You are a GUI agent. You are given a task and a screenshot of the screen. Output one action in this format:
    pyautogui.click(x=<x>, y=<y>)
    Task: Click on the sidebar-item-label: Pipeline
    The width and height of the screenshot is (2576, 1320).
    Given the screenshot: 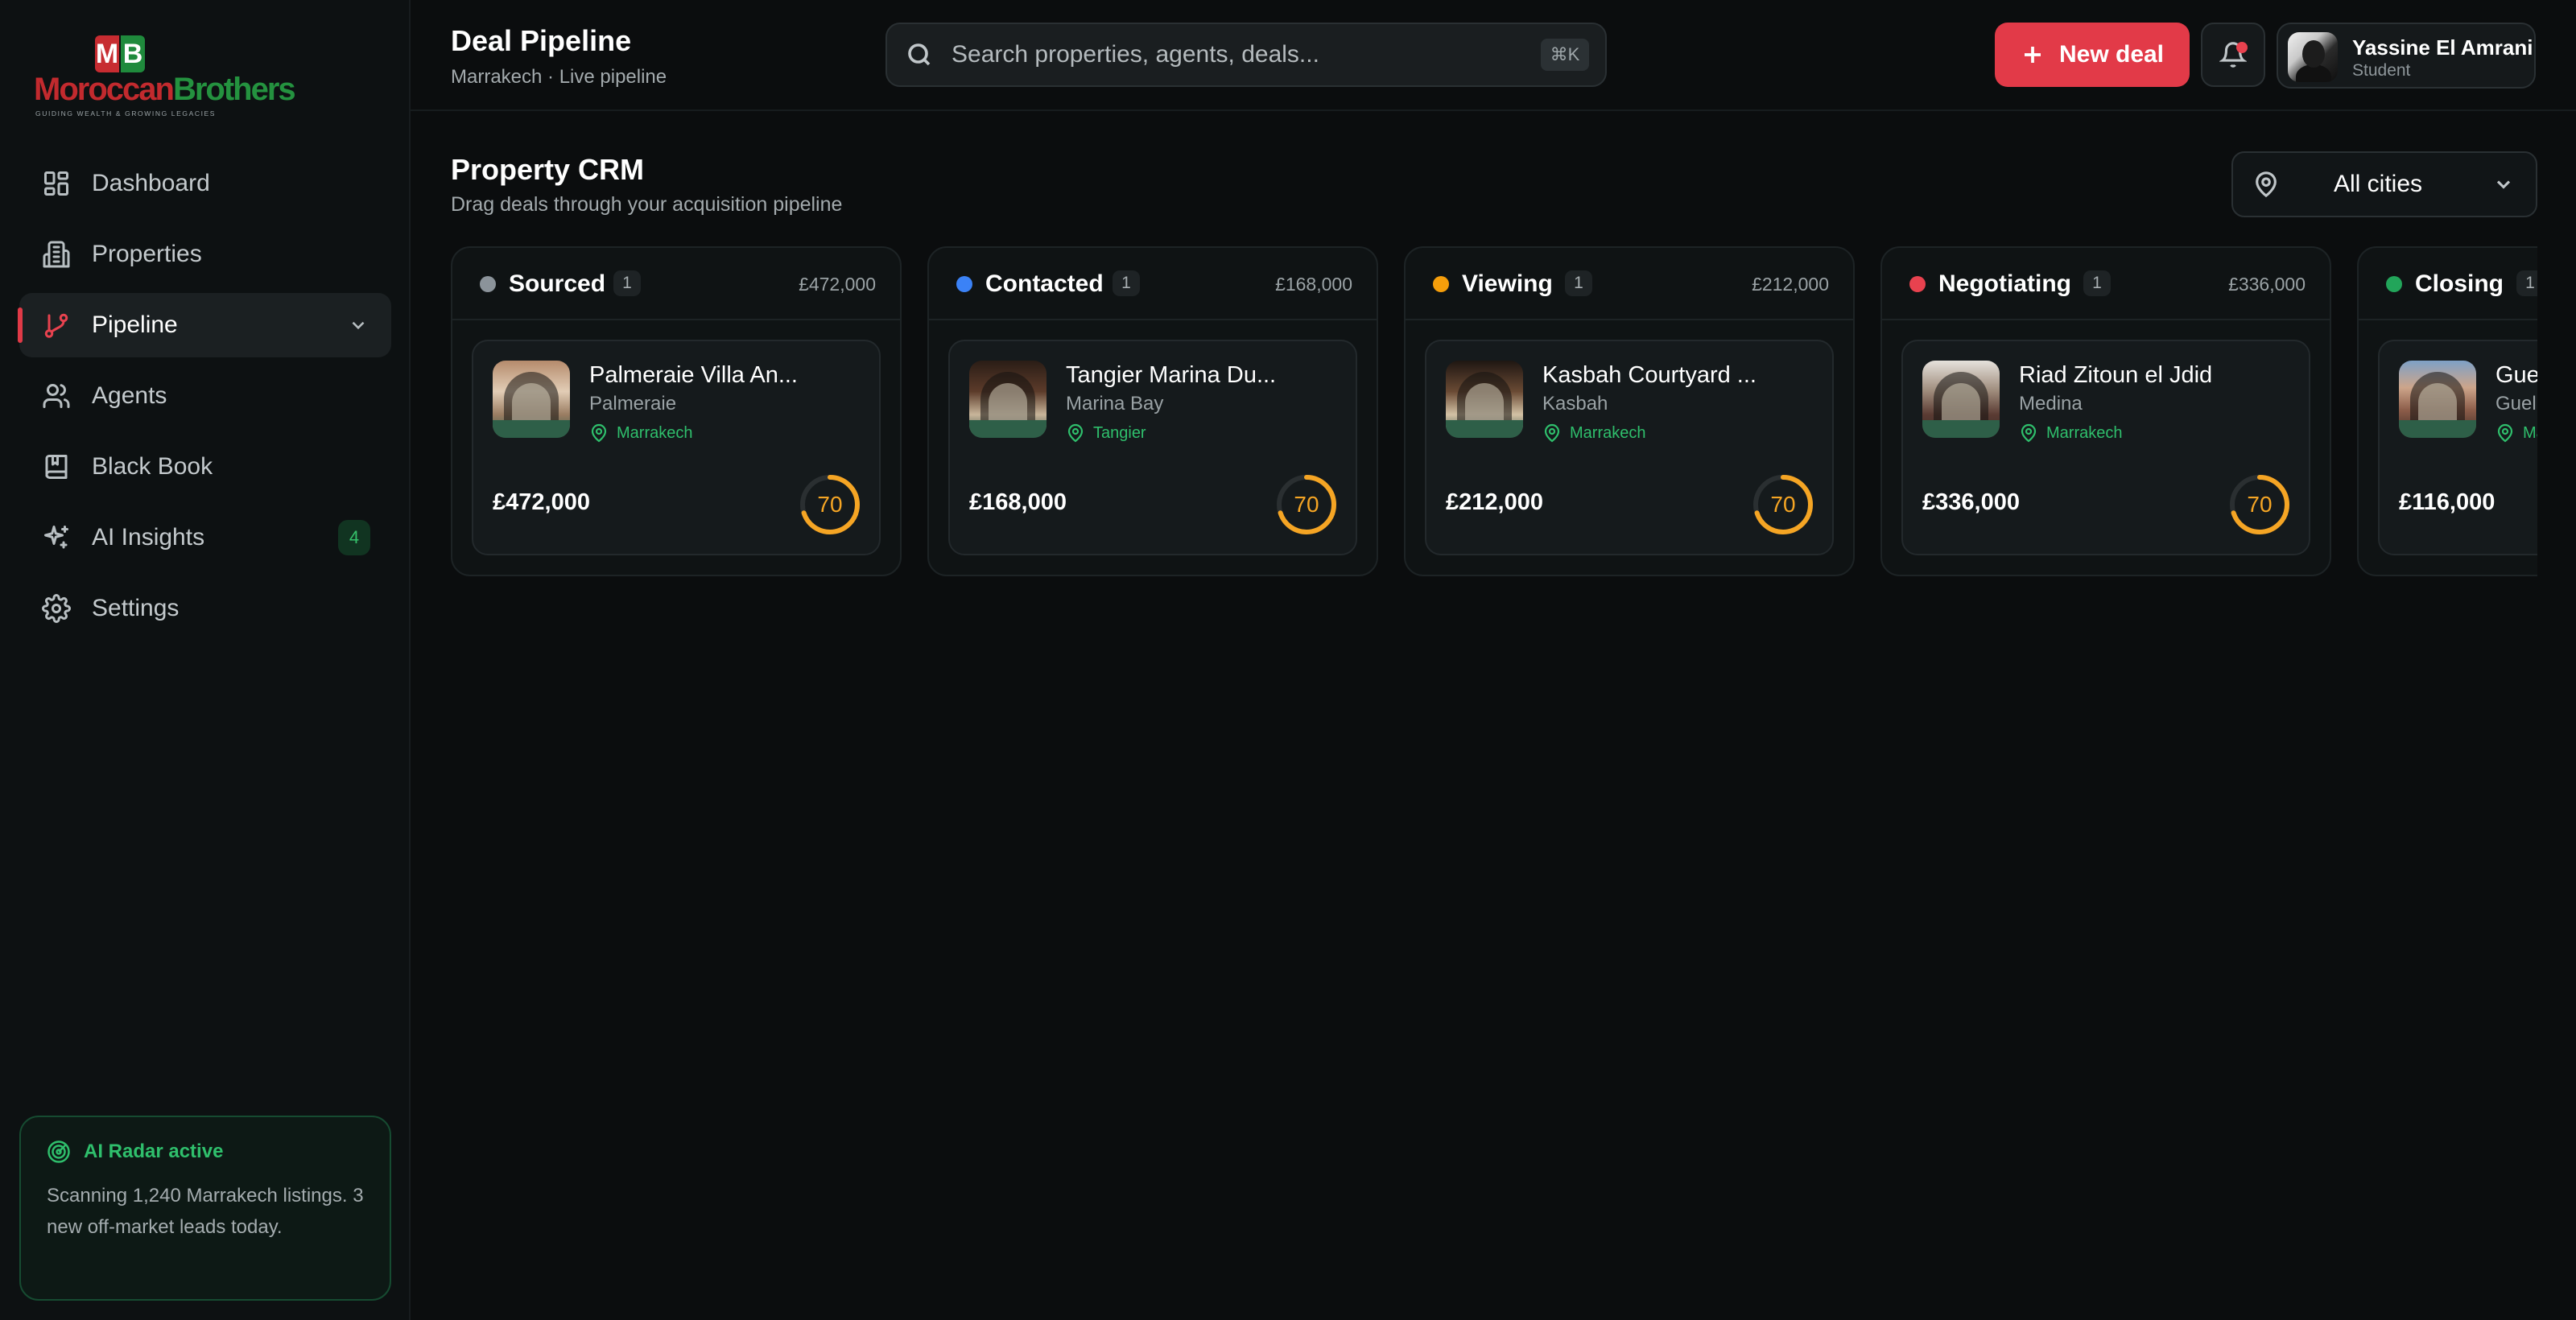 What is the action you would take?
    pyautogui.click(x=135, y=325)
    